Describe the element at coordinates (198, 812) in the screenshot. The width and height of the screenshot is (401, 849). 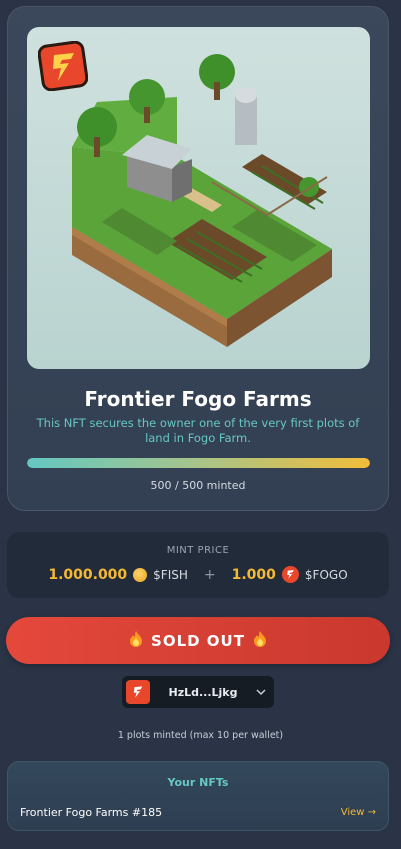
I see `list-item: Frontier Fogo Farms #185 View →` at that location.